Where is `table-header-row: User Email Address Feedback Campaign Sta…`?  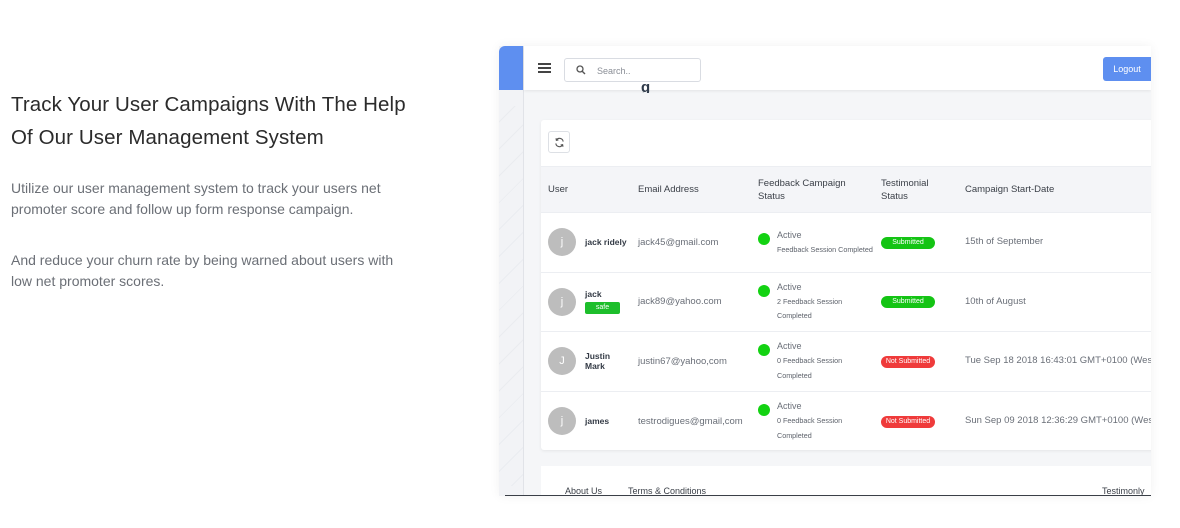 table-header-row: User Email Address Feedback Campaign Sta… is located at coordinates (846, 189).